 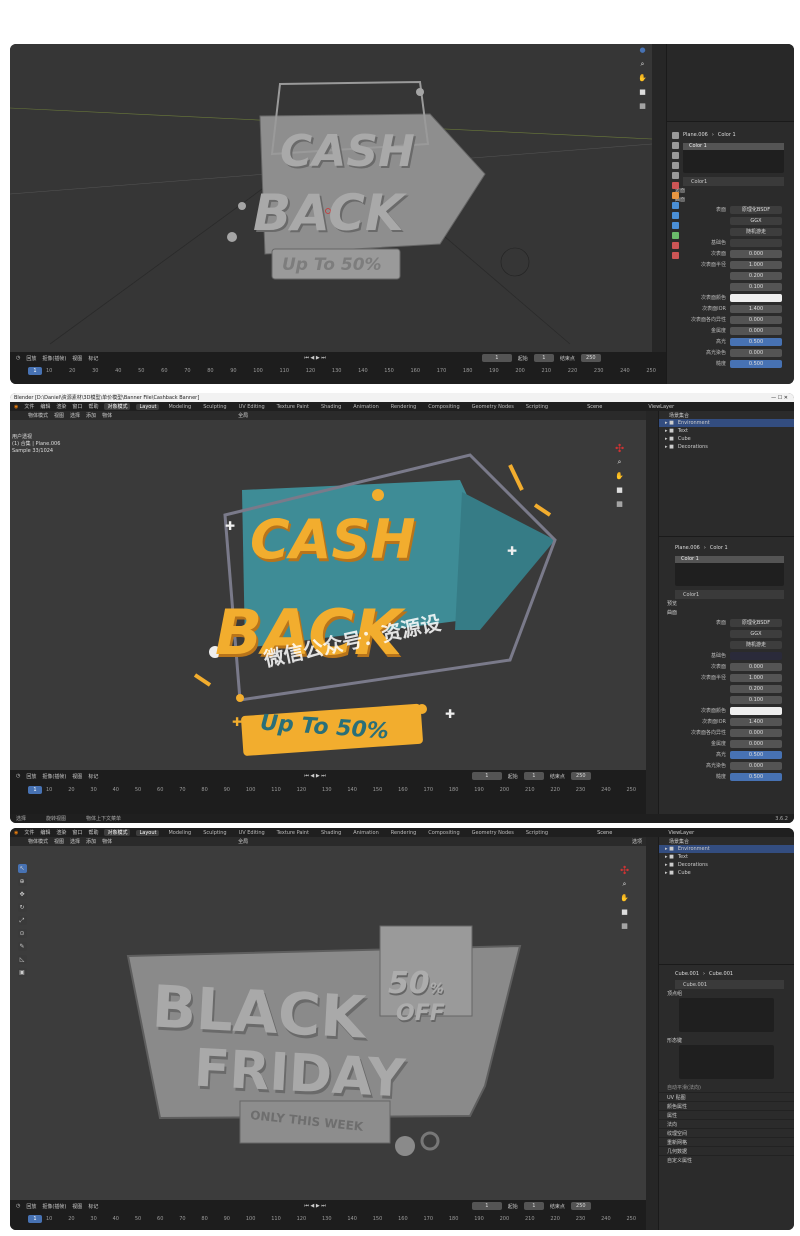 What do you see at coordinates (35, 1219) in the screenshot?
I see `current-frame-indicator: 1` at bounding box center [35, 1219].